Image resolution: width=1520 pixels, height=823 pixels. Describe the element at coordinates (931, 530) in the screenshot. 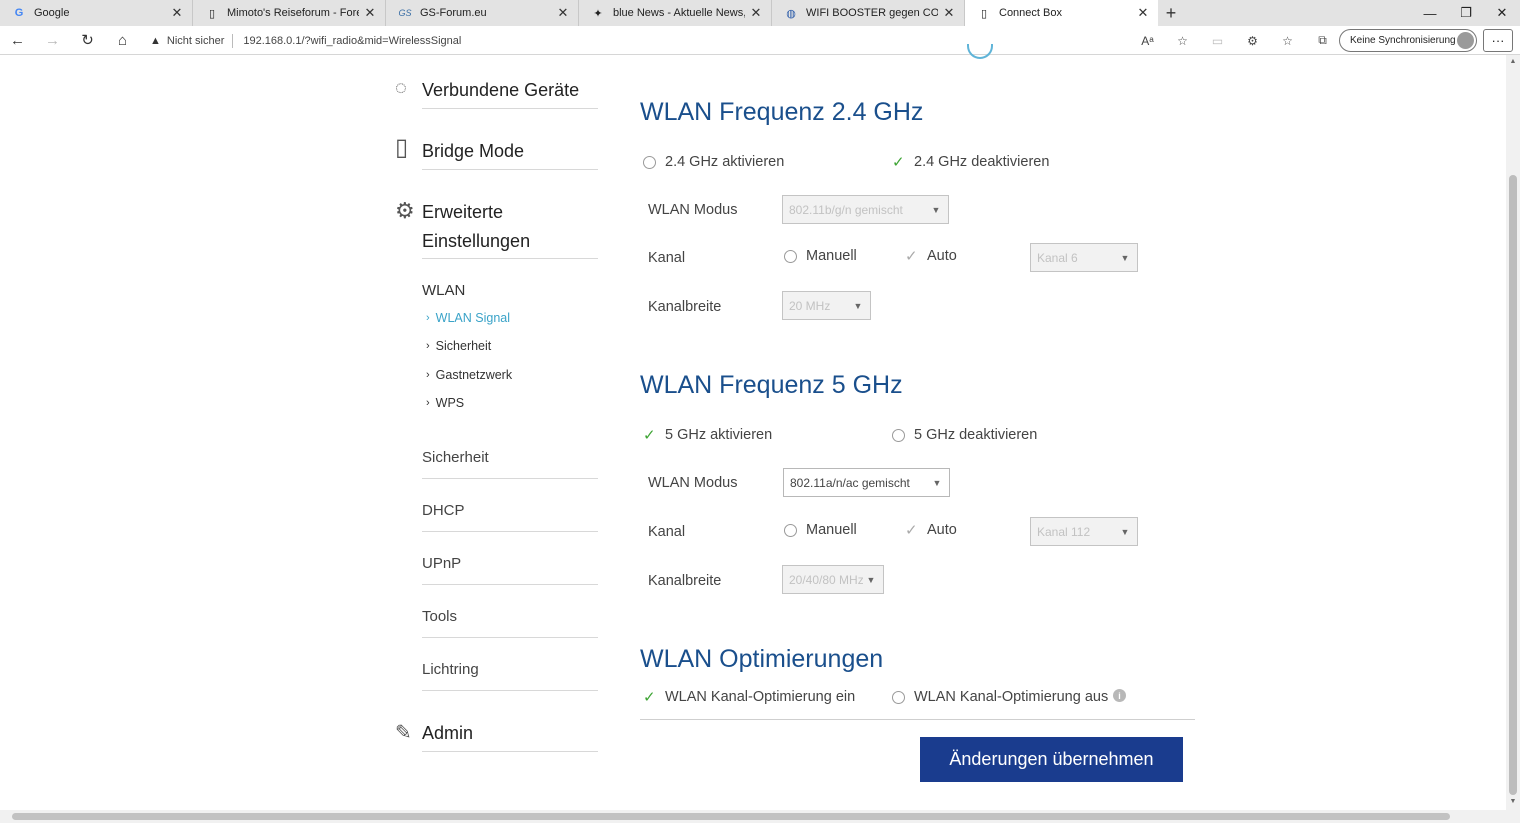

I see `radio-channel-auto-5ghz: ✓ Auto` at that location.